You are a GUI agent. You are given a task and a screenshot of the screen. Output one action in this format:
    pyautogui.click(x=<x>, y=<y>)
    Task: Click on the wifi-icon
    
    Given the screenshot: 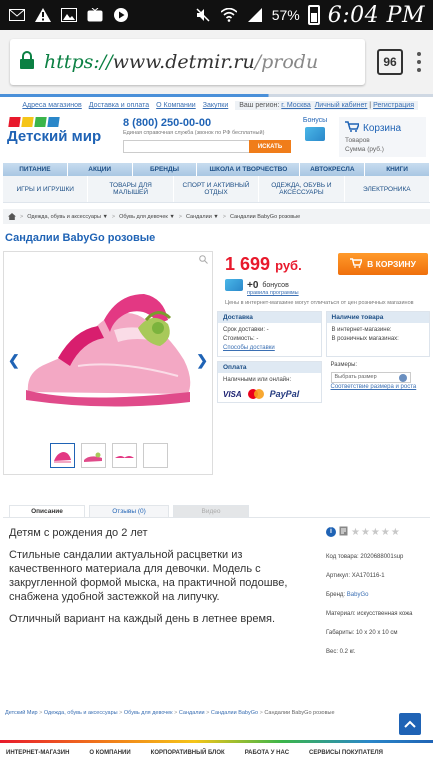 What is the action you would take?
    pyautogui.click(x=229, y=15)
    